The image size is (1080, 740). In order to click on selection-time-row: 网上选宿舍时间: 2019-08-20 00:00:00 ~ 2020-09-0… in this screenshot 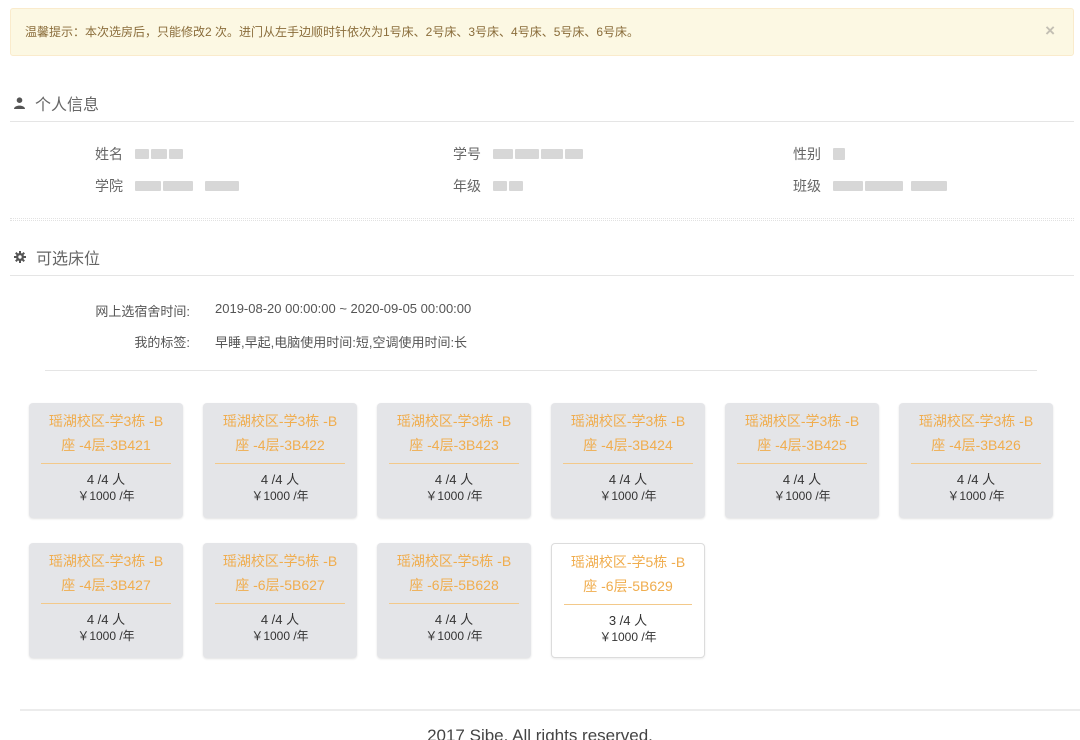, I will do `click(540, 311)`.